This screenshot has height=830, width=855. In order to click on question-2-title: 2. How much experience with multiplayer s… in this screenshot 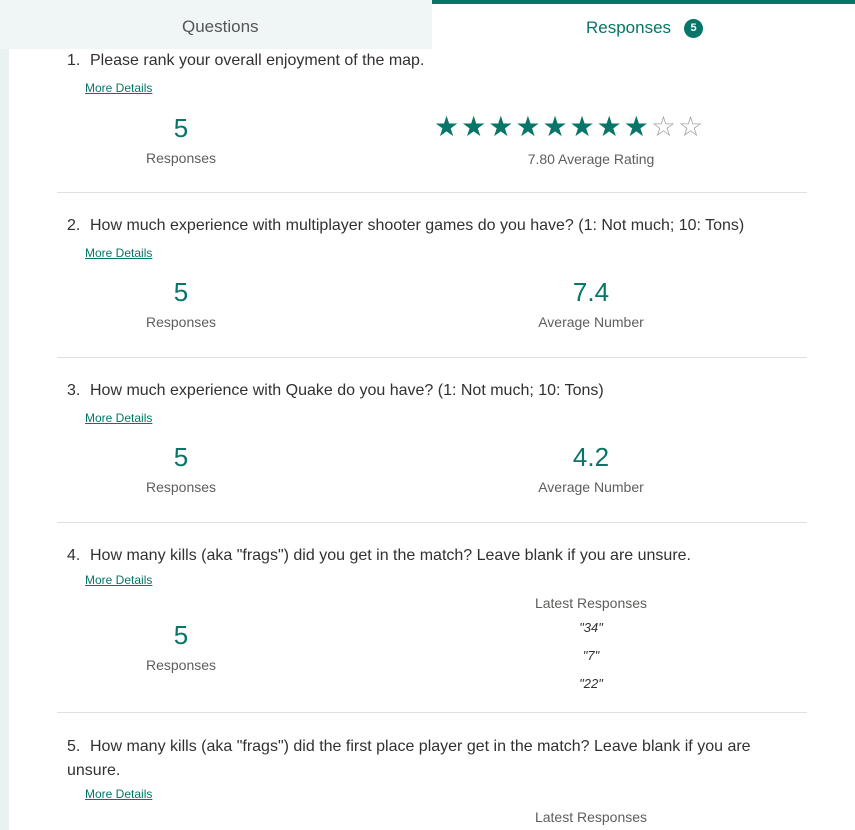, I will do `click(405, 226)`.